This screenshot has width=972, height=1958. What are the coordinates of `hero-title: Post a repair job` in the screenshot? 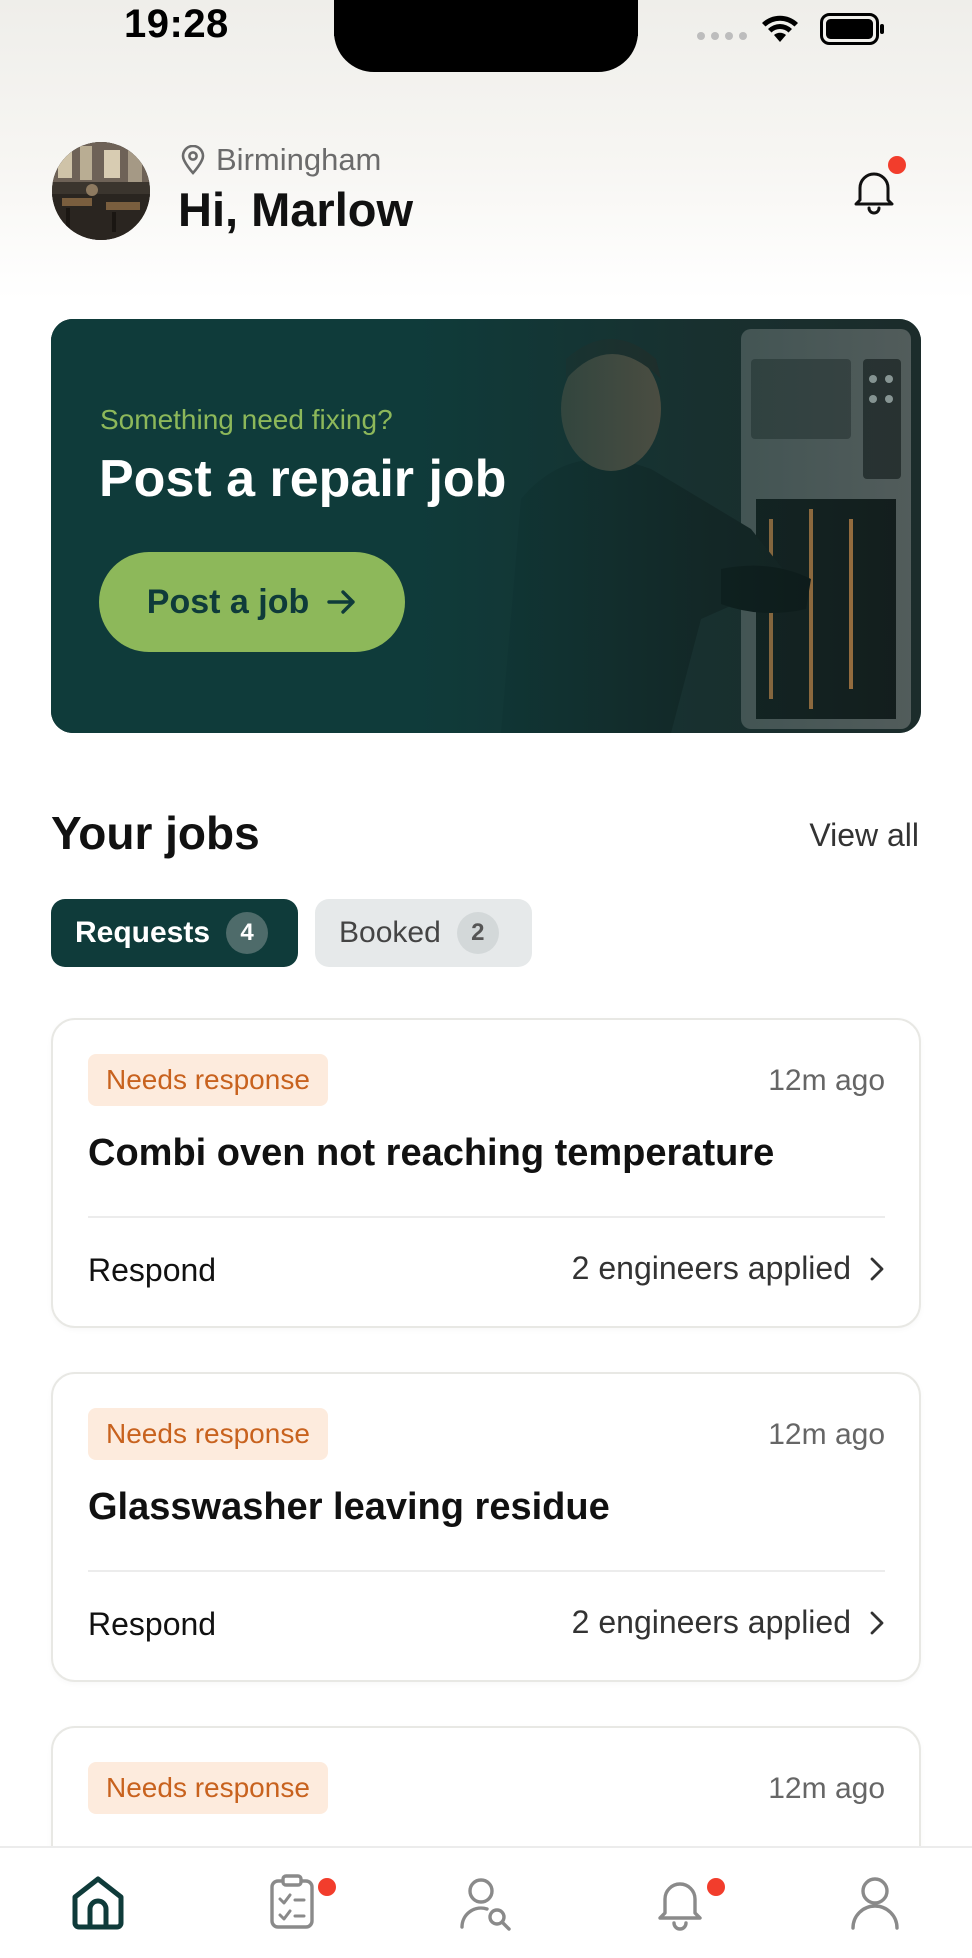 It's located at (303, 479).